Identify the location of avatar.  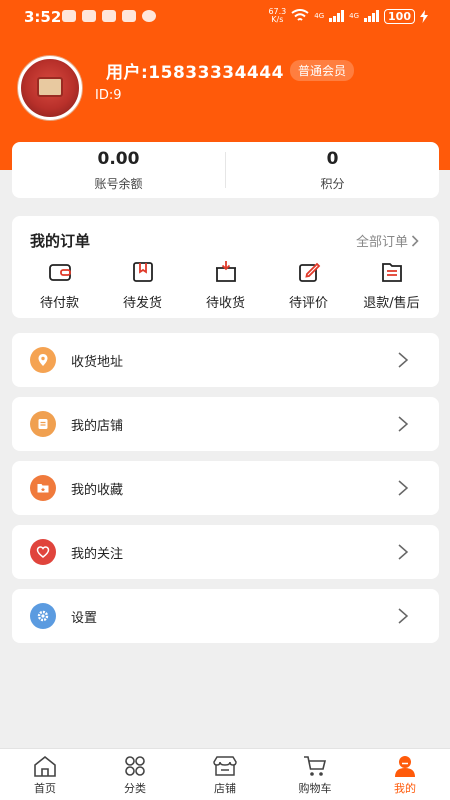
(50, 88).